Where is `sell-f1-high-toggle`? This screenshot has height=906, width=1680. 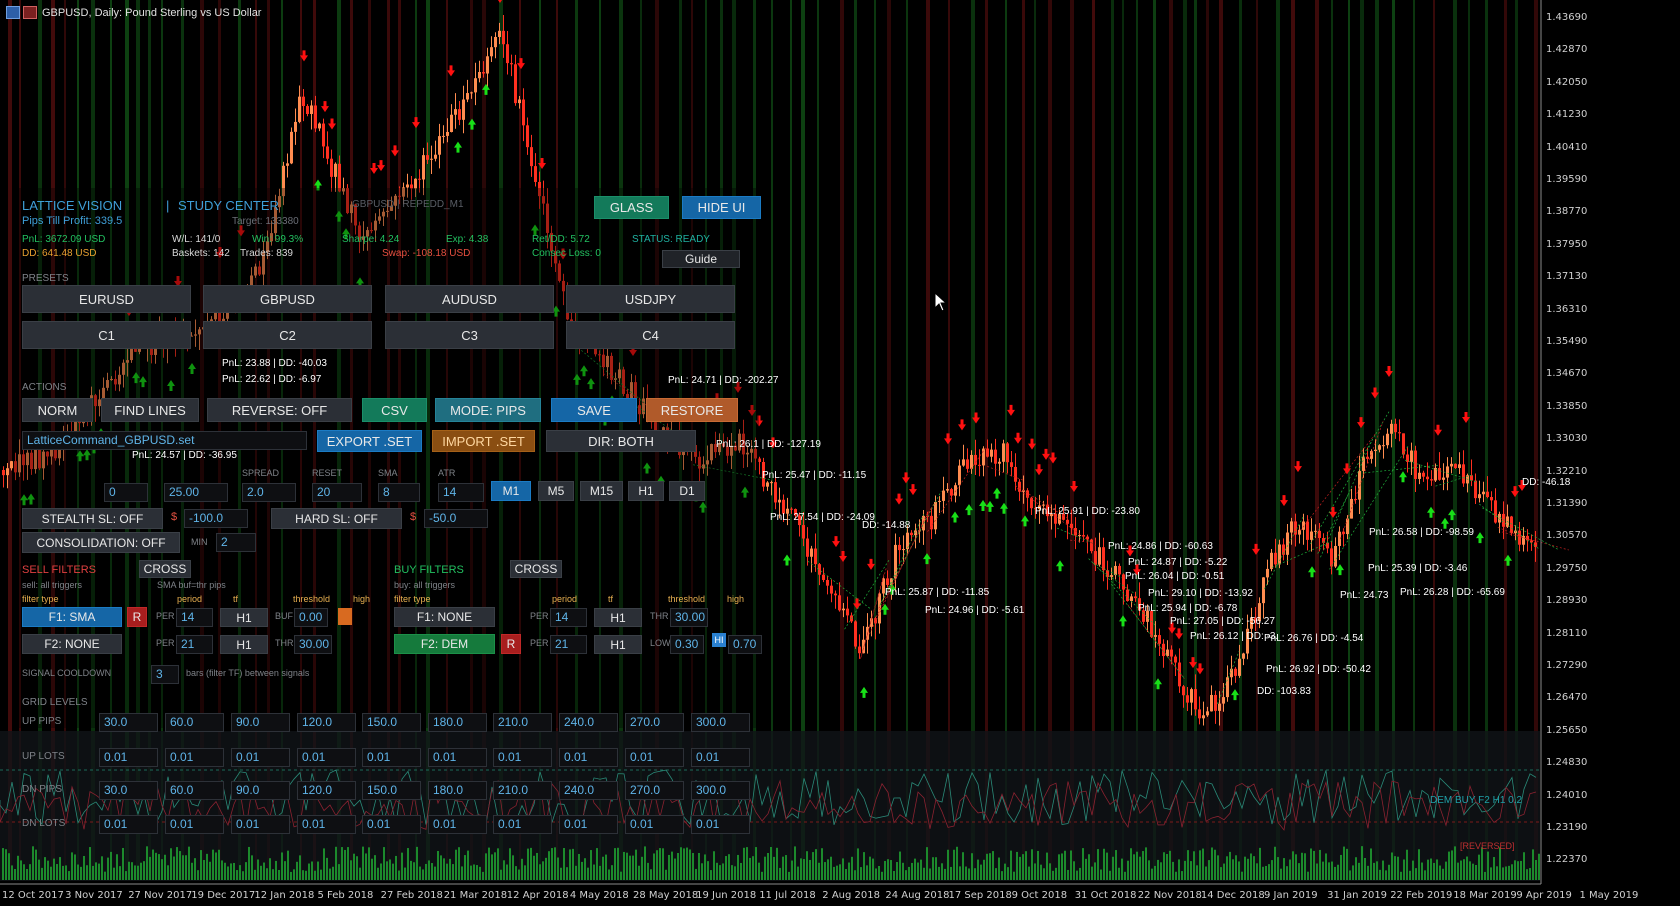
sell-f1-high-toggle is located at coordinates (345, 616).